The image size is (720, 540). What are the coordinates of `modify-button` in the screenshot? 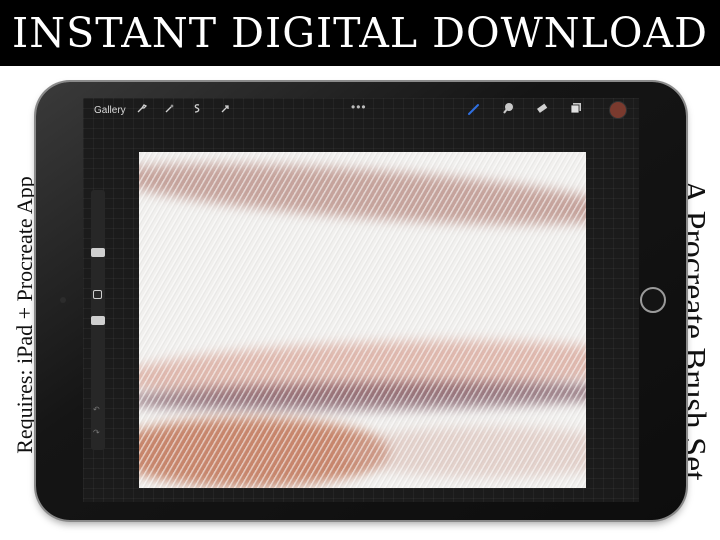 It's located at (97, 294).